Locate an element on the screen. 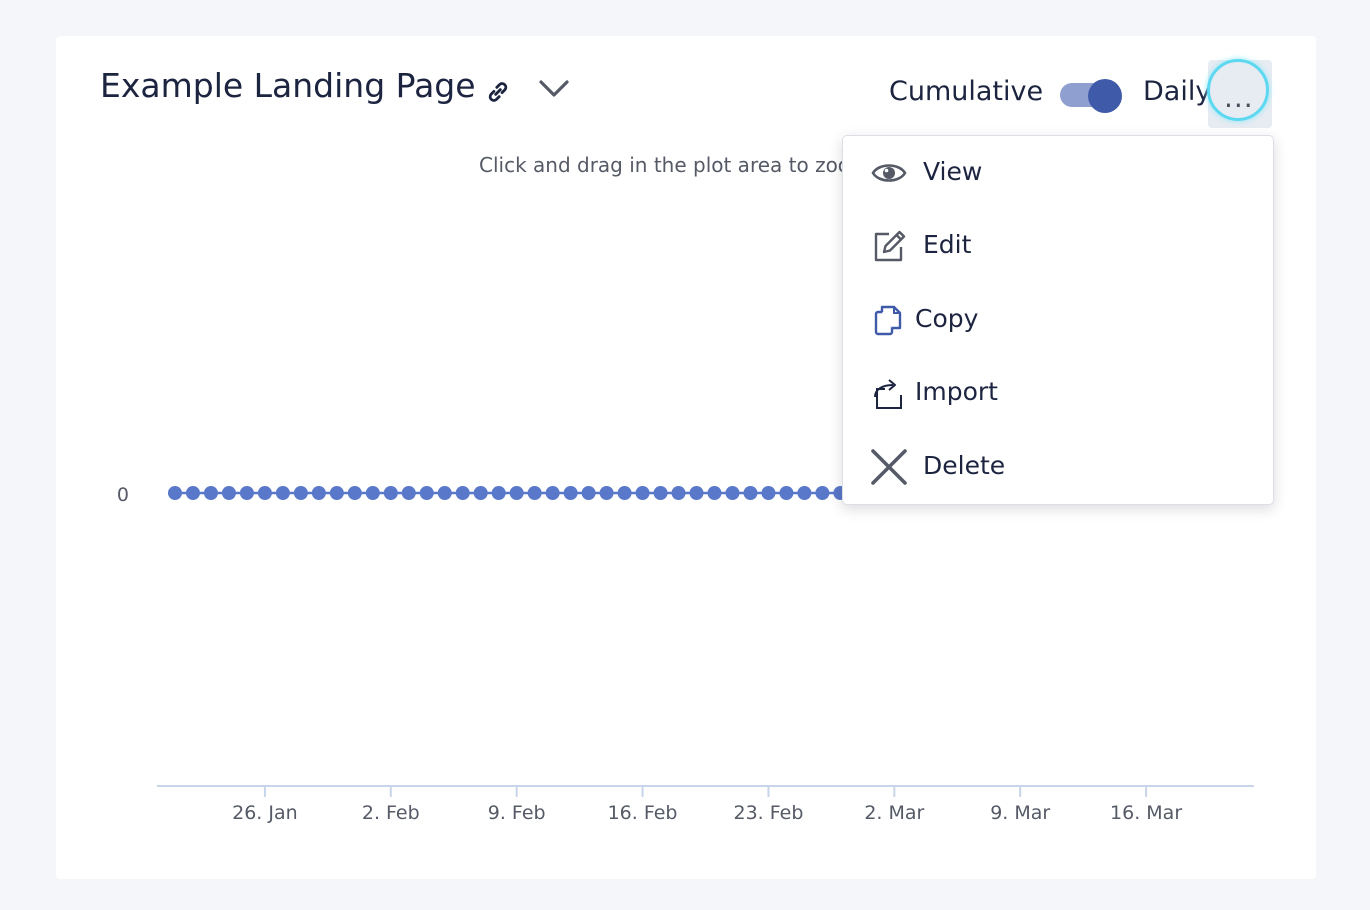  menu-item-copy: Copy is located at coordinates (1058, 320).